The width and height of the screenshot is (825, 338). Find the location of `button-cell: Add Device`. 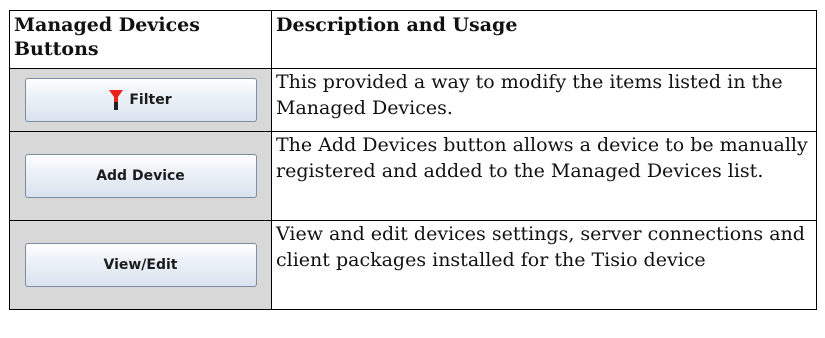

button-cell: Add Device is located at coordinates (140, 176).